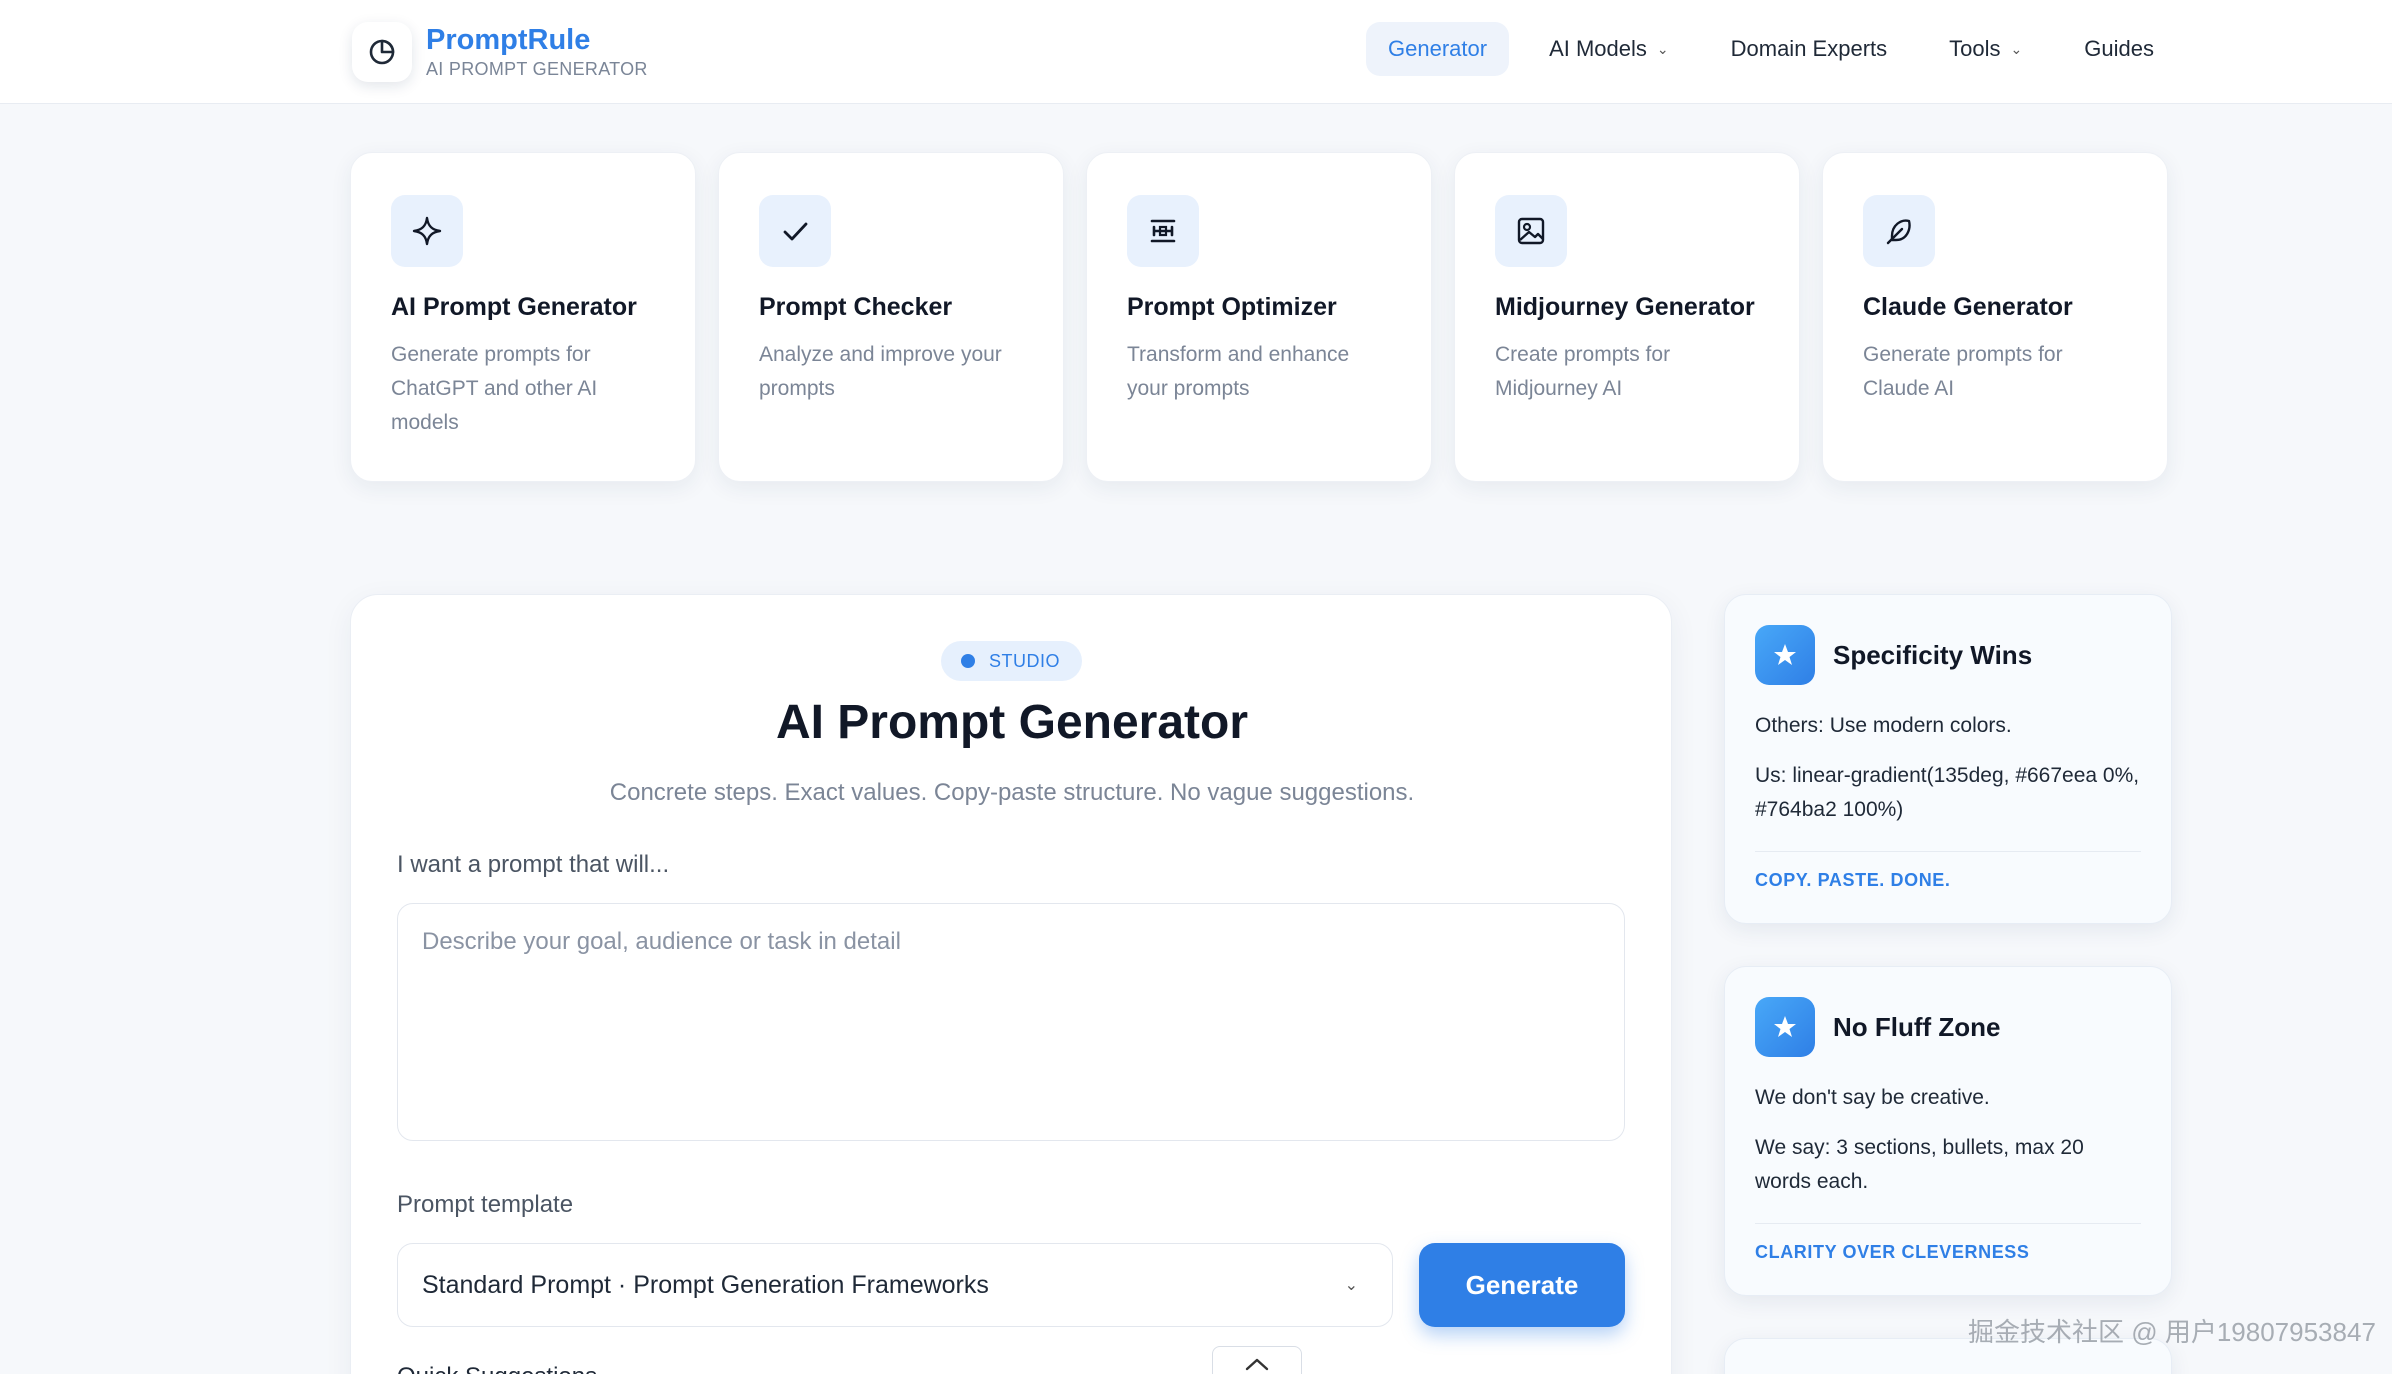  I want to click on badge-label: STUDIO, so click(1025, 660).